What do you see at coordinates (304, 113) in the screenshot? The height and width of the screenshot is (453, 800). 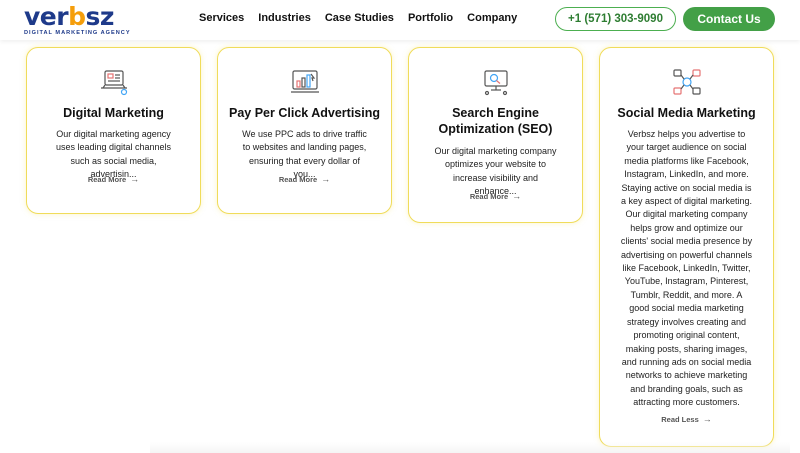 I see `card-title: Pay Per Click Advertising` at bounding box center [304, 113].